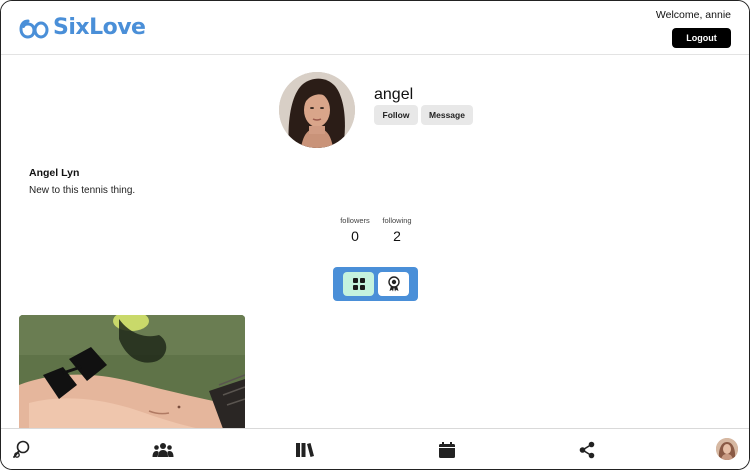  What do you see at coordinates (693, 15) in the screenshot?
I see `welcome-text: Welcome, annie` at bounding box center [693, 15].